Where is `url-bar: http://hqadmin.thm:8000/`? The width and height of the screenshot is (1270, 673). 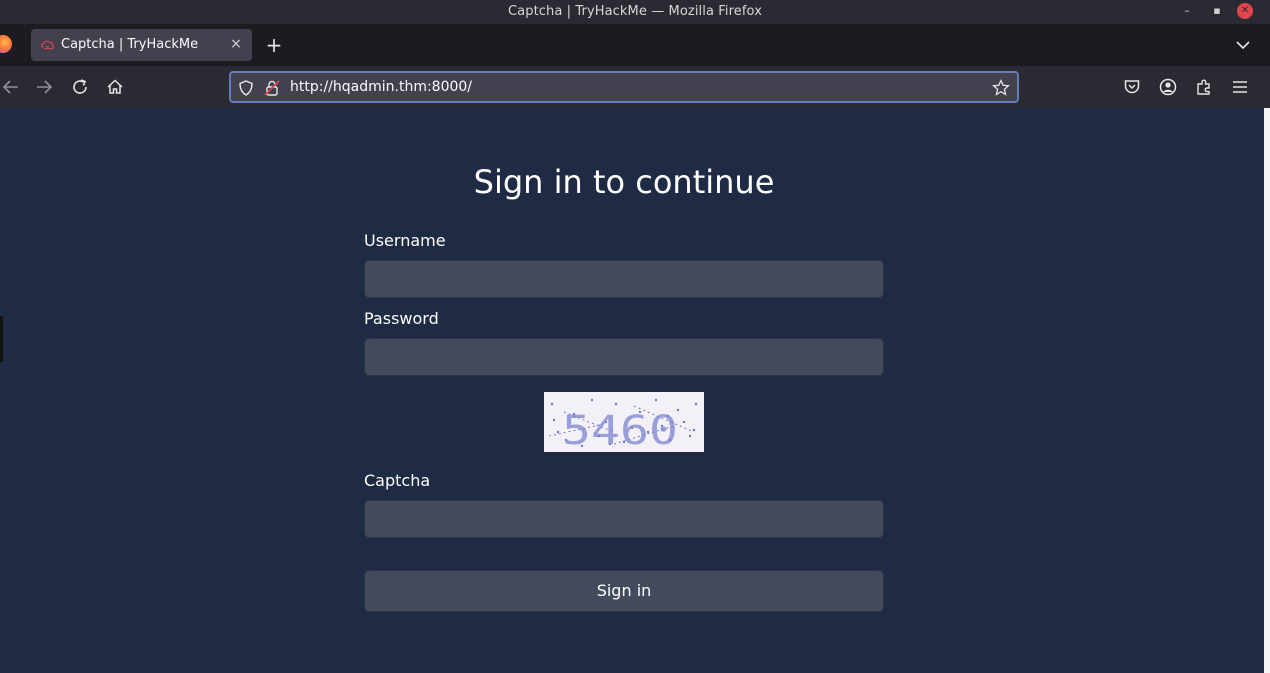 url-bar: http://hqadmin.thm:8000/ is located at coordinates (624, 87).